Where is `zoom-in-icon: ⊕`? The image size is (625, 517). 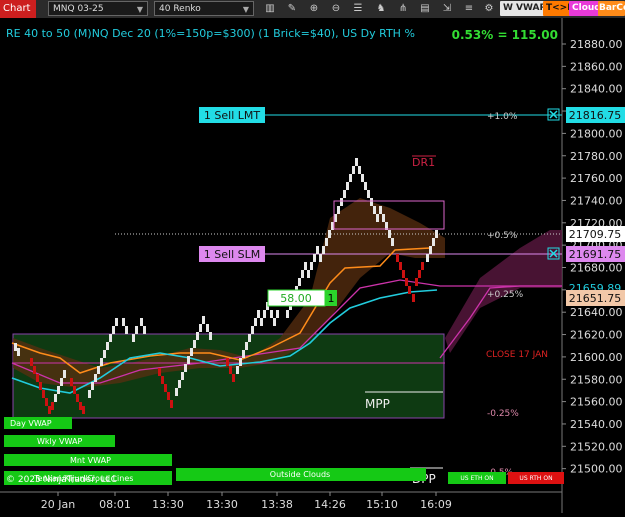
zoom-in-icon: ⊕ is located at coordinates (314, 8).